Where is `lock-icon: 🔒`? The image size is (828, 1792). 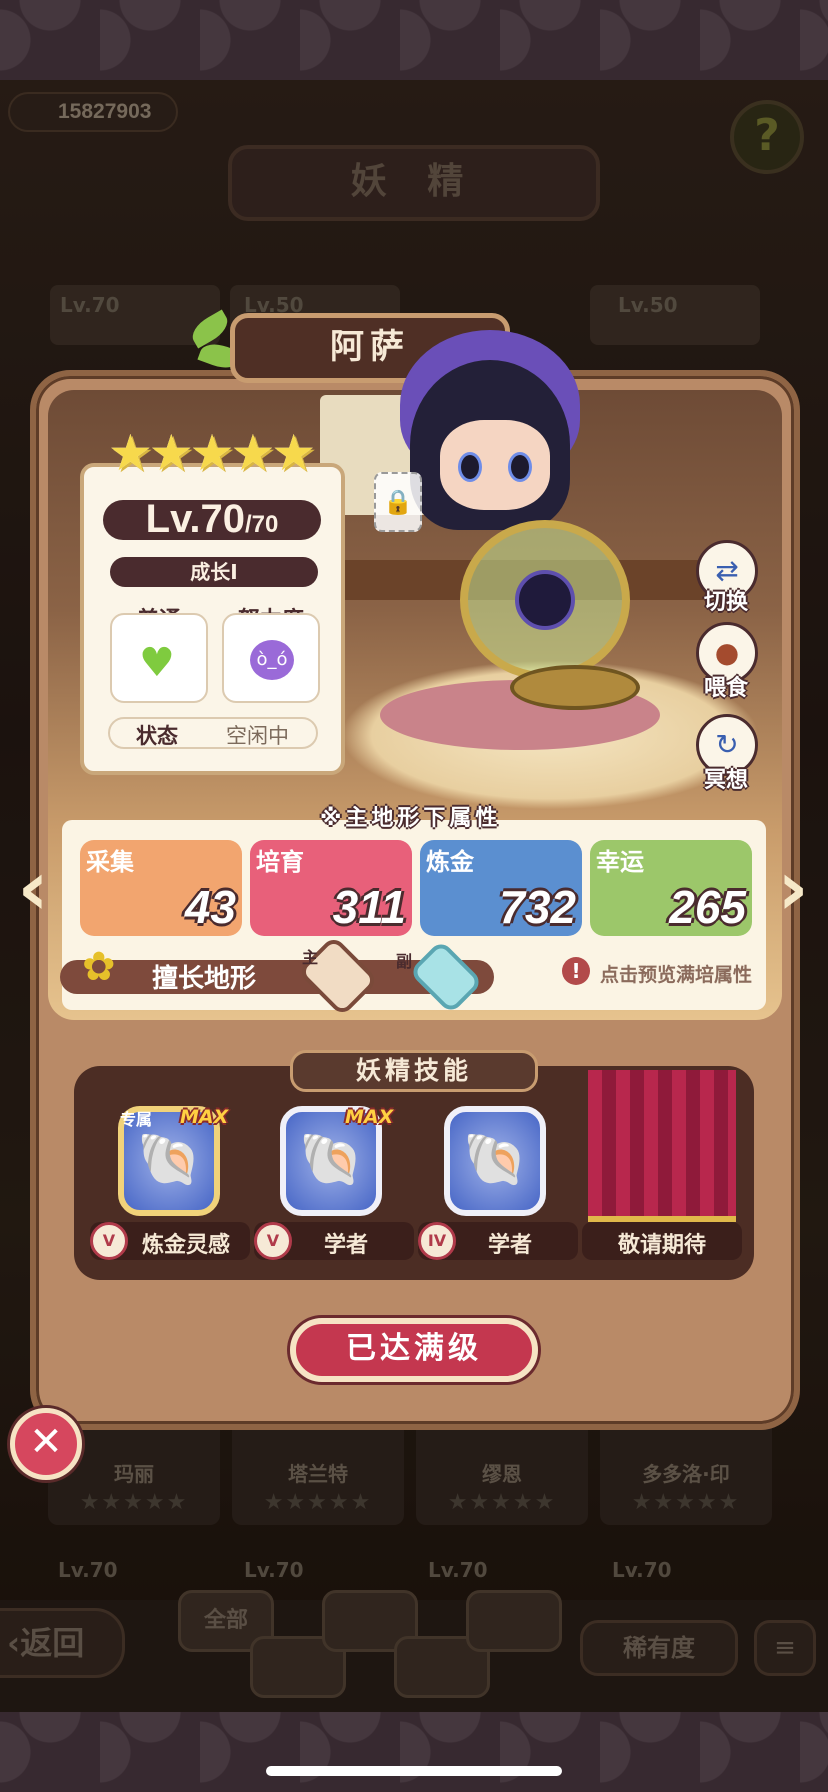
lock-icon: 🔒 is located at coordinates (398, 502).